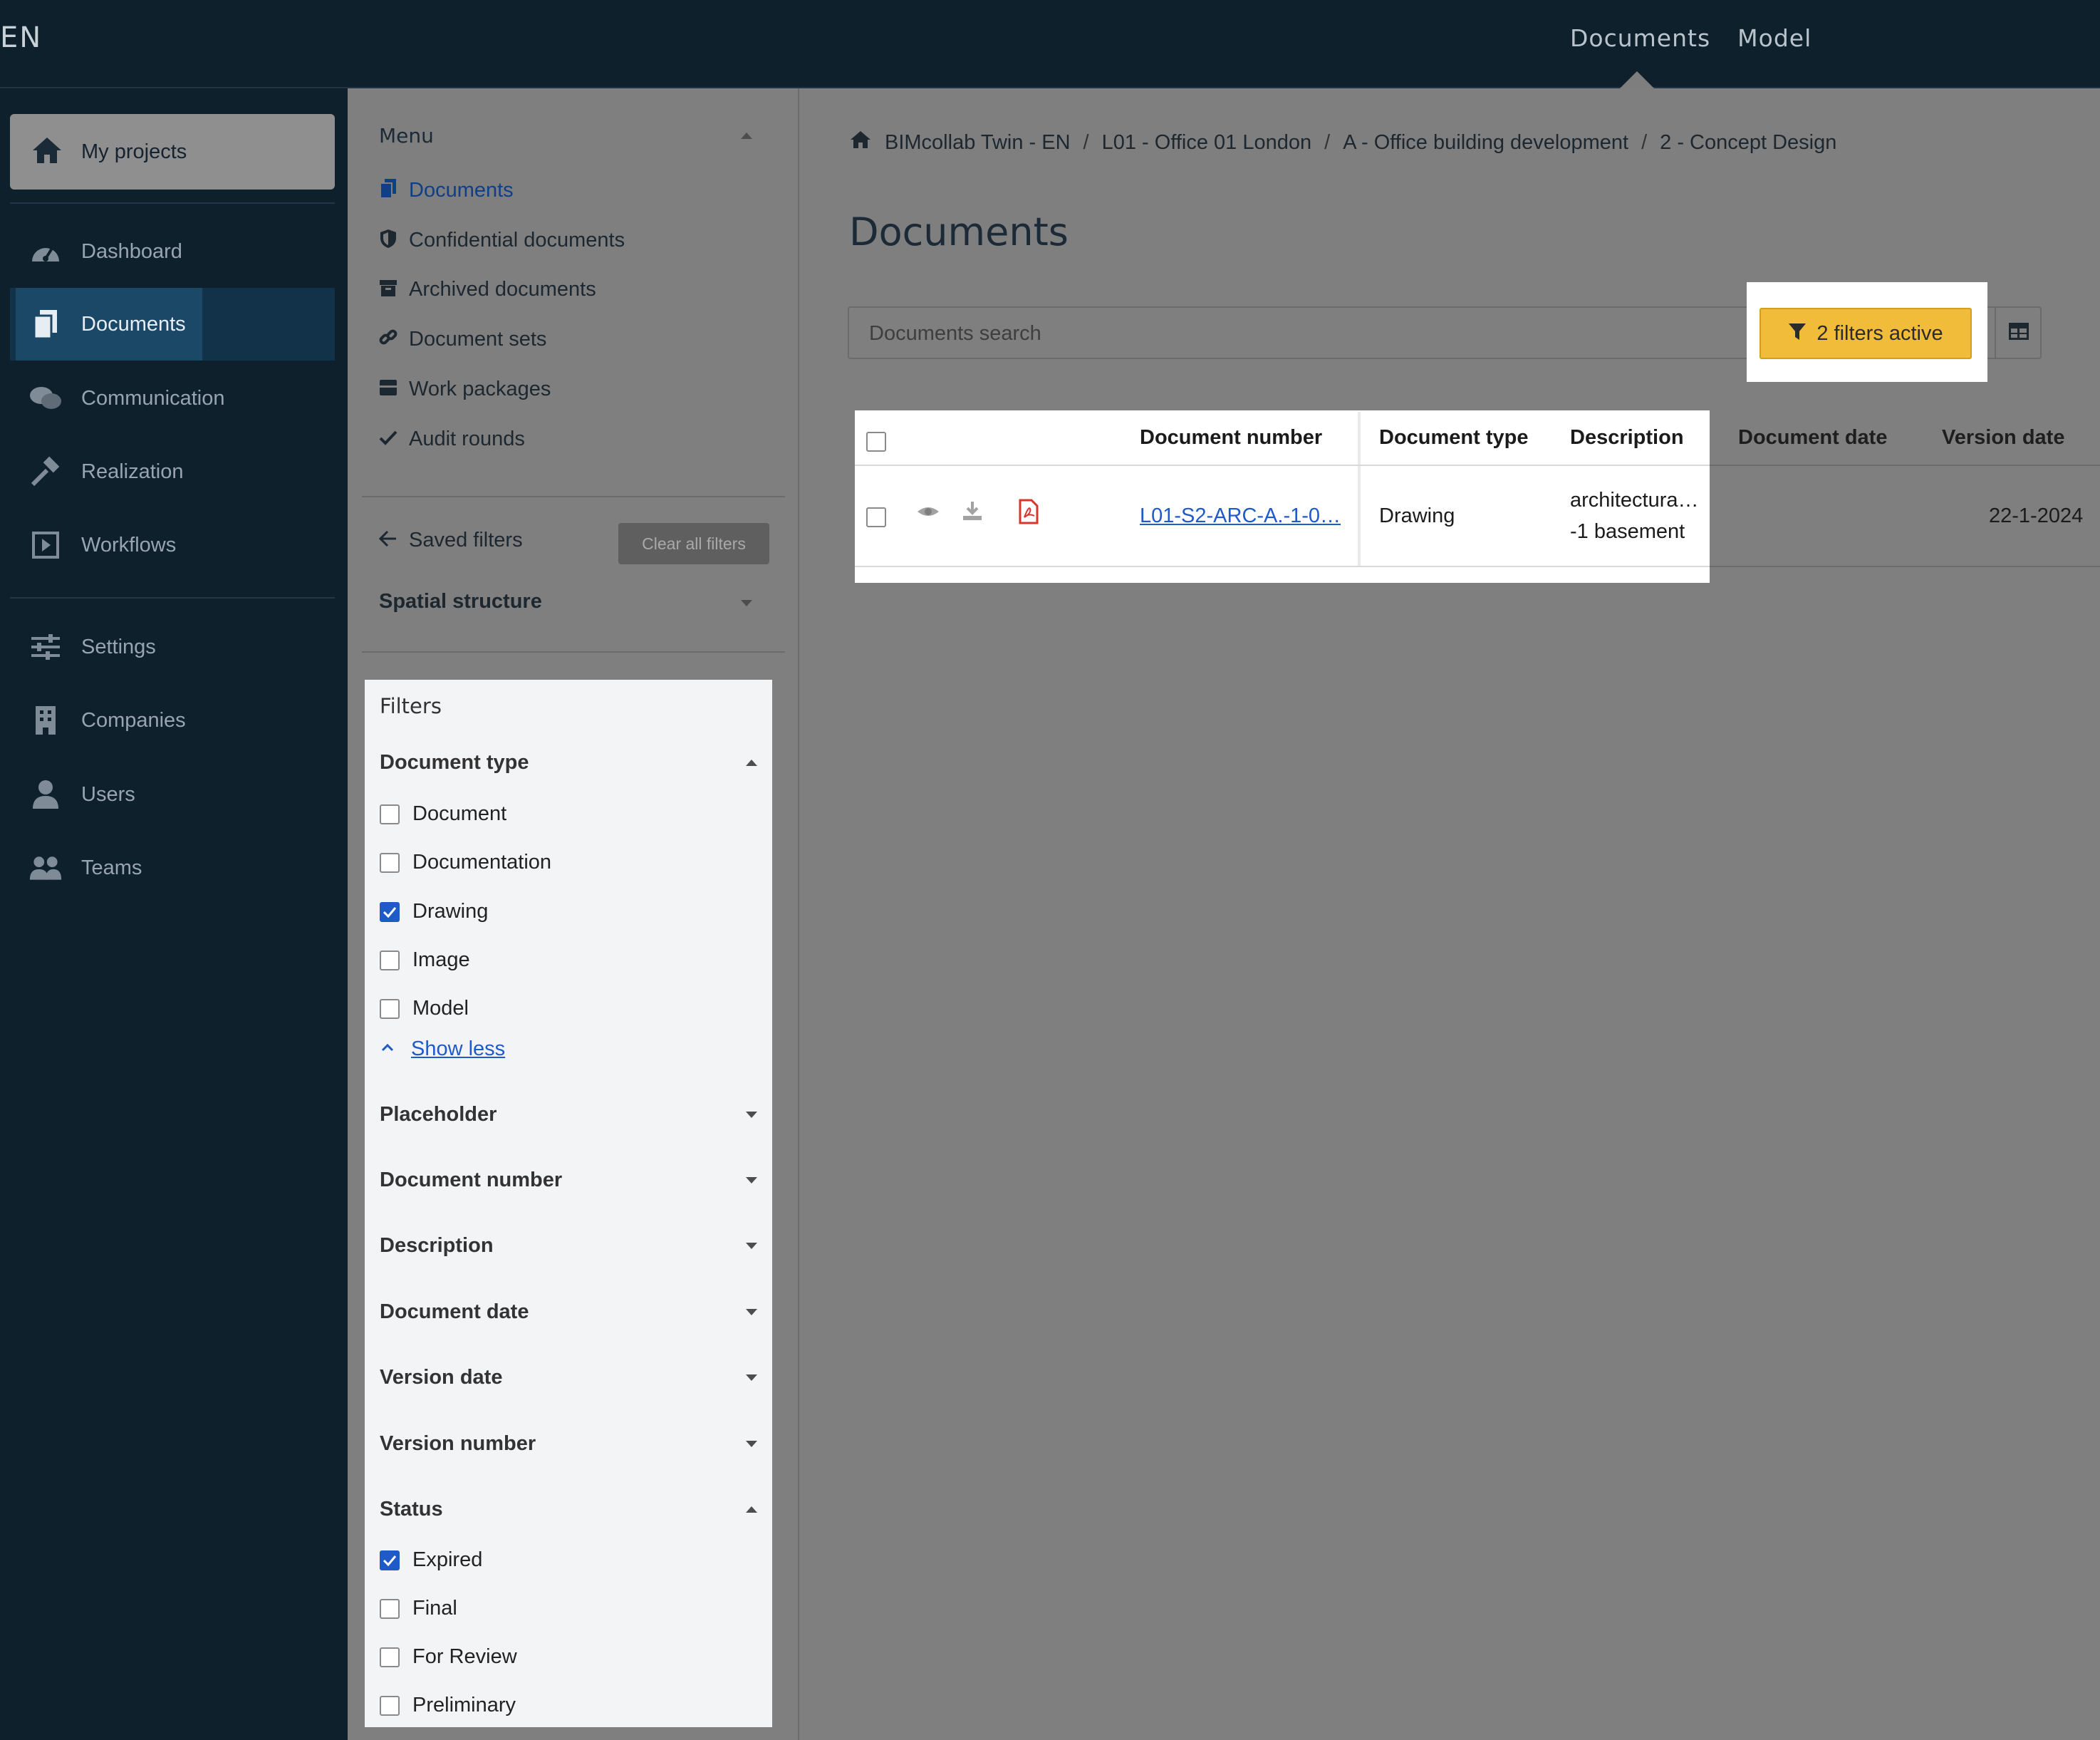 This screenshot has width=2100, height=1740. Describe the element at coordinates (448, 1657) in the screenshot. I see `filter-option-for-review: For Review` at that location.